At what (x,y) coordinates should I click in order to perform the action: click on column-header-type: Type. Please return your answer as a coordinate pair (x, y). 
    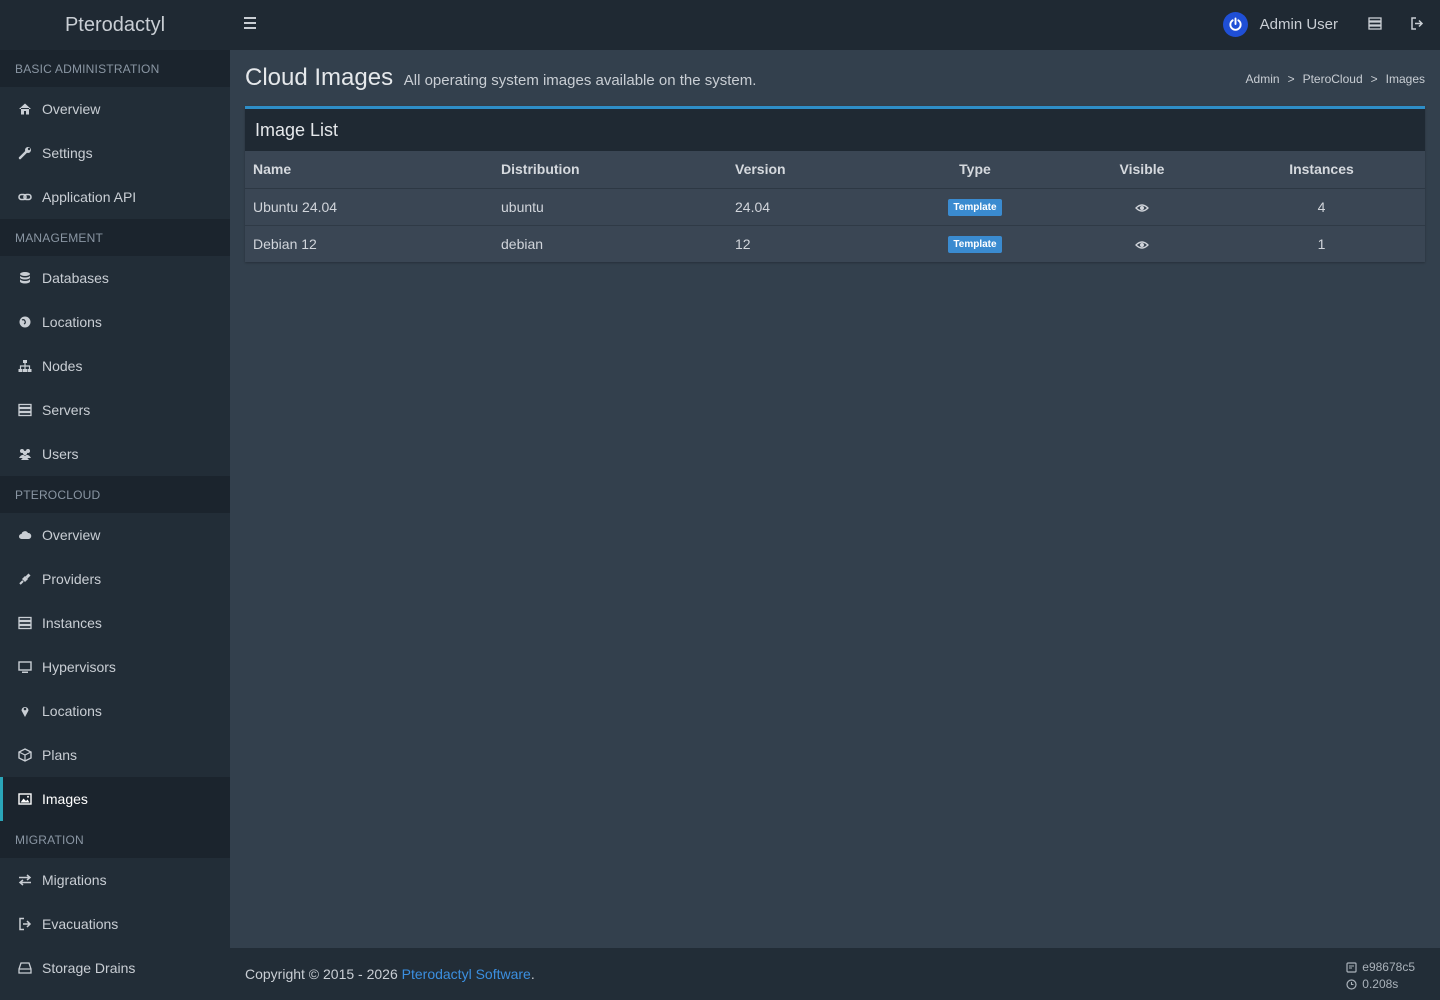
    Looking at the image, I should click on (975, 170).